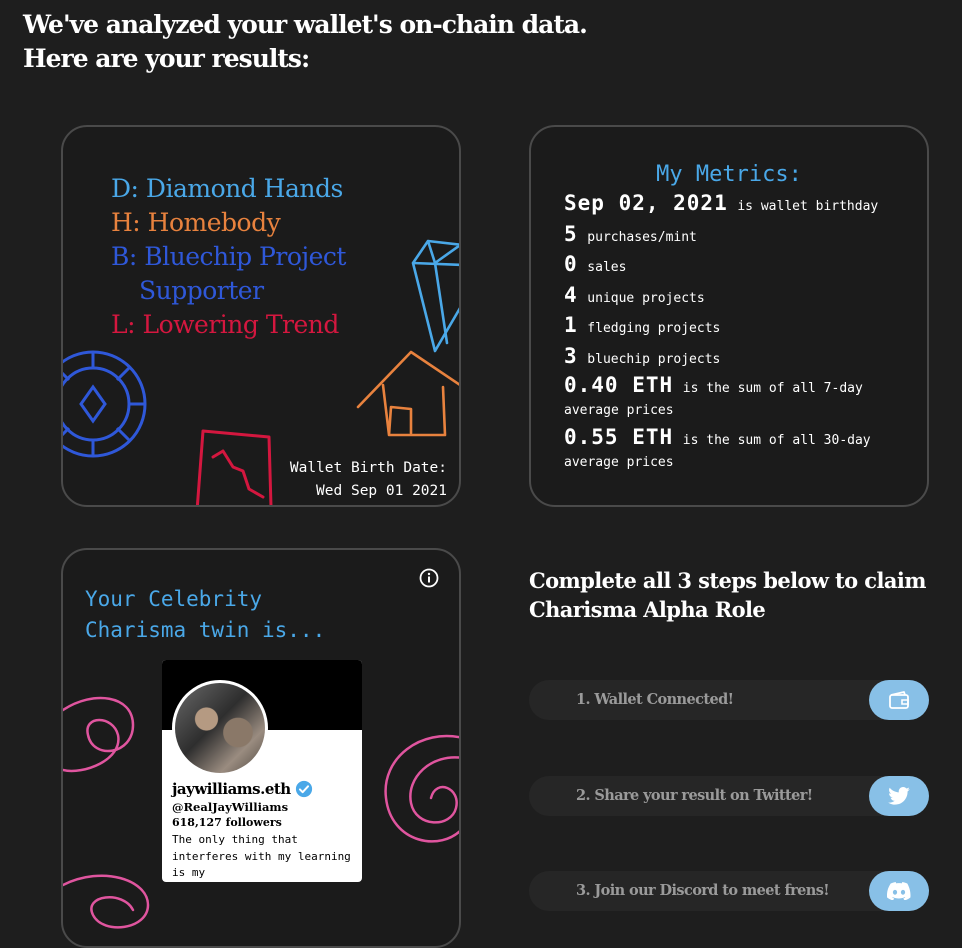 The image size is (962, 948). What do you see at coordinates (106, 901) in the screenshot?
I see `loop-icon` at bounding box center [106, 901].